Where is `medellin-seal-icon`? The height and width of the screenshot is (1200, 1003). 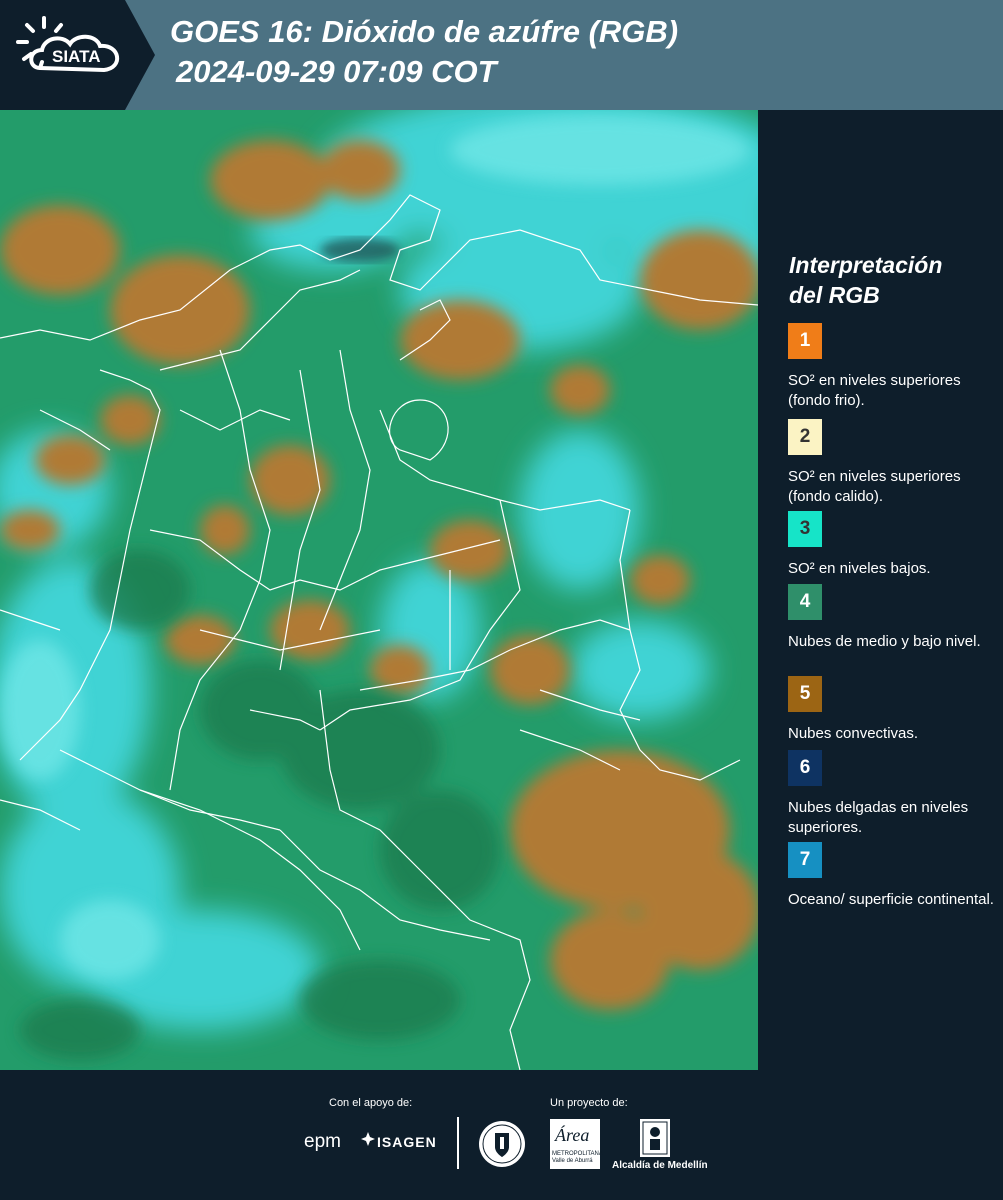 medellin-seal-icon is located at coordinates (502, 1144).